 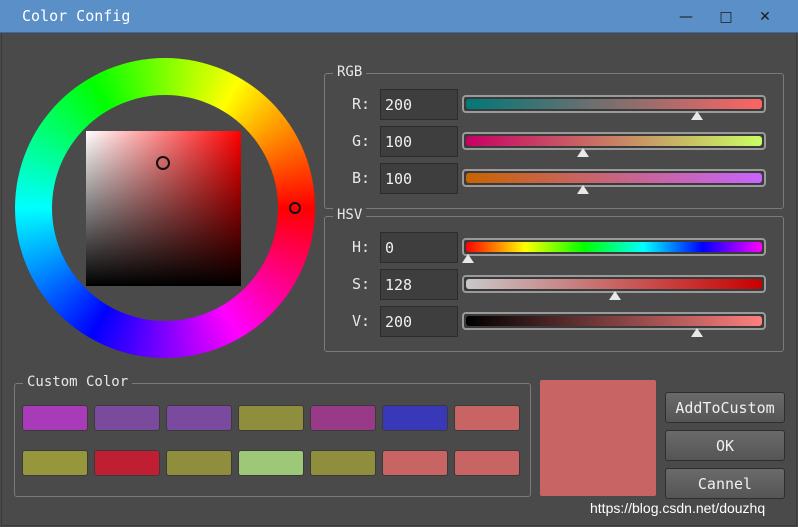 What do you see at coordinates (725, 445) in the screenshot?
I see `ok-button: OK` at bounding box center [725, 445].